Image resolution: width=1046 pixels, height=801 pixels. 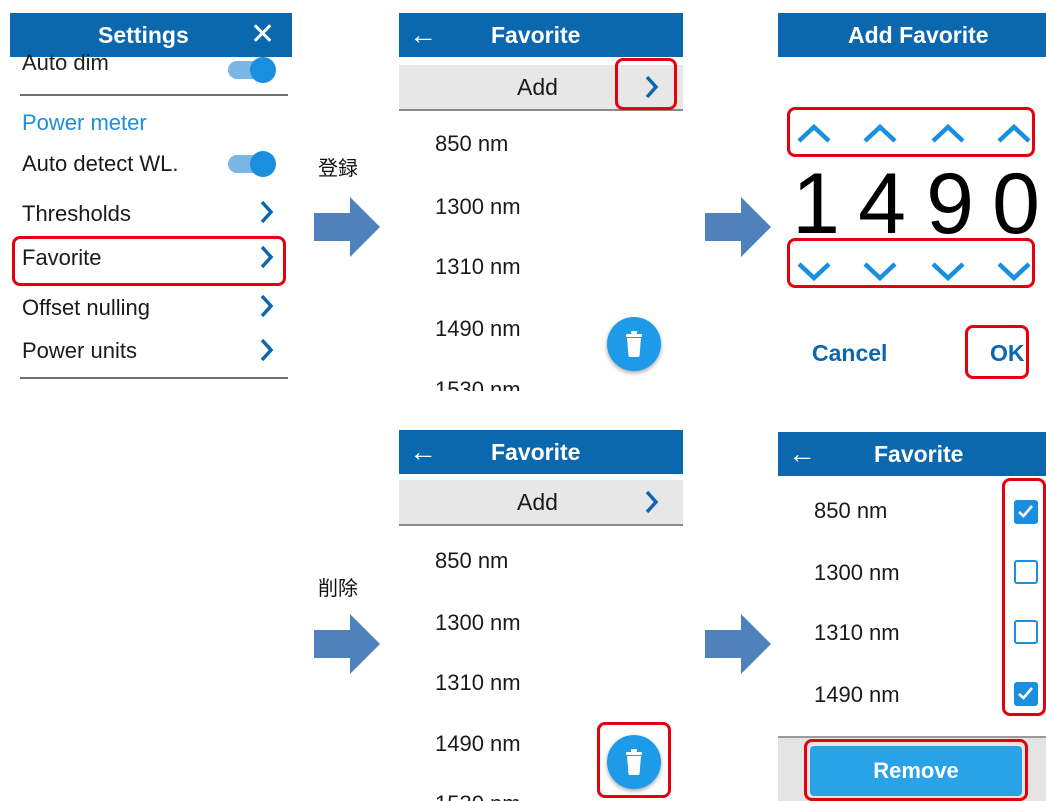 I want to click on auto-dim-label: Auto dim, so click(x=65, y=62).